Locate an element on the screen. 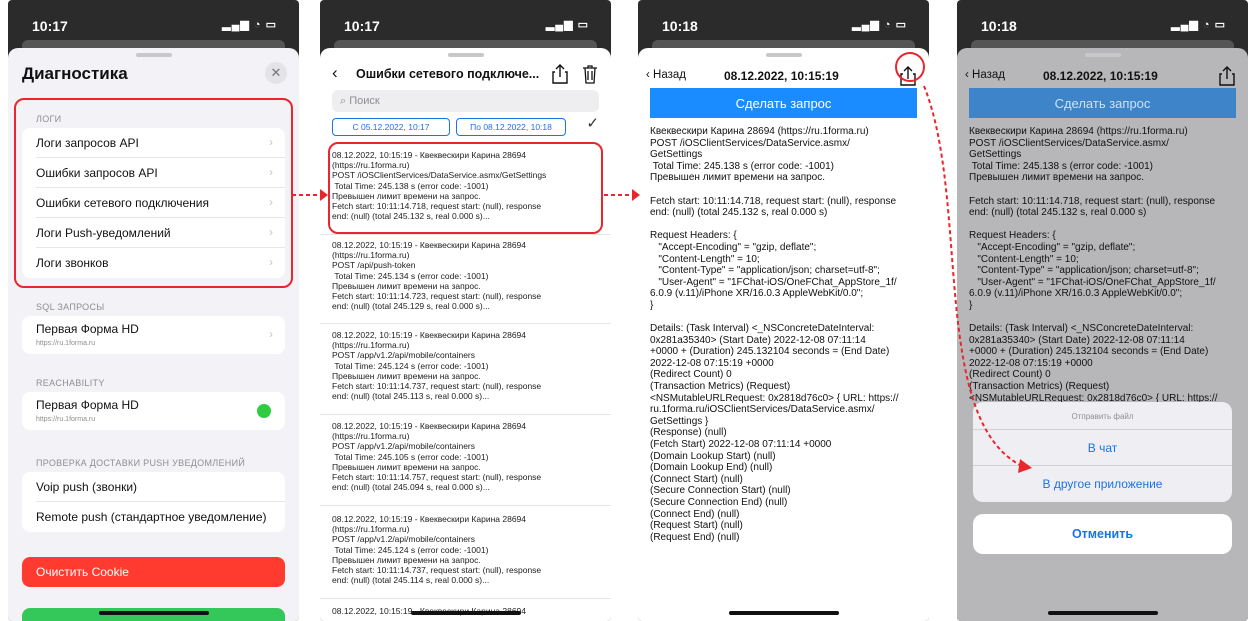  push-item-remote: Remote push (стандартное уведомление) is located at coordinates (160, 517).